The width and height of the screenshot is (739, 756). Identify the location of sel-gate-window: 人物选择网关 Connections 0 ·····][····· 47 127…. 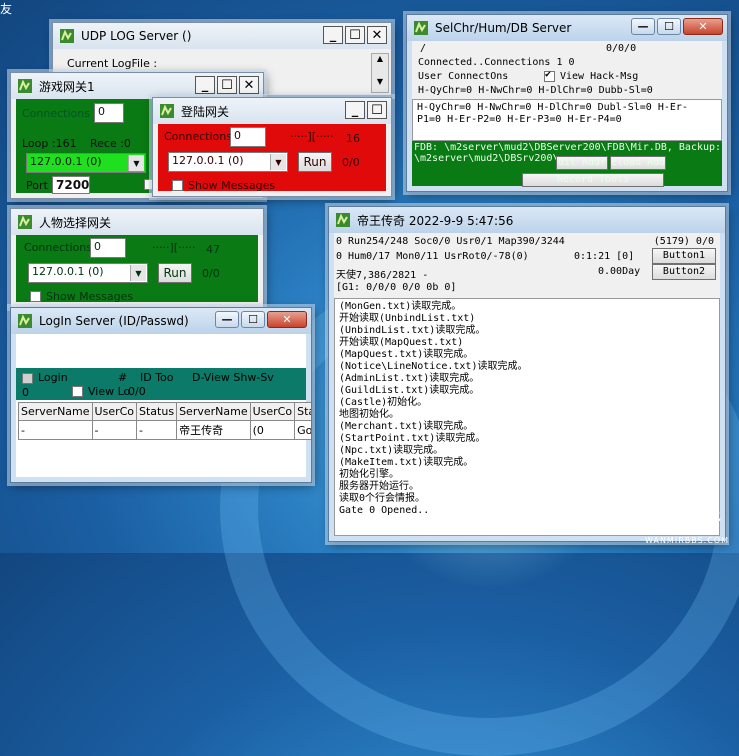
(137, 258).